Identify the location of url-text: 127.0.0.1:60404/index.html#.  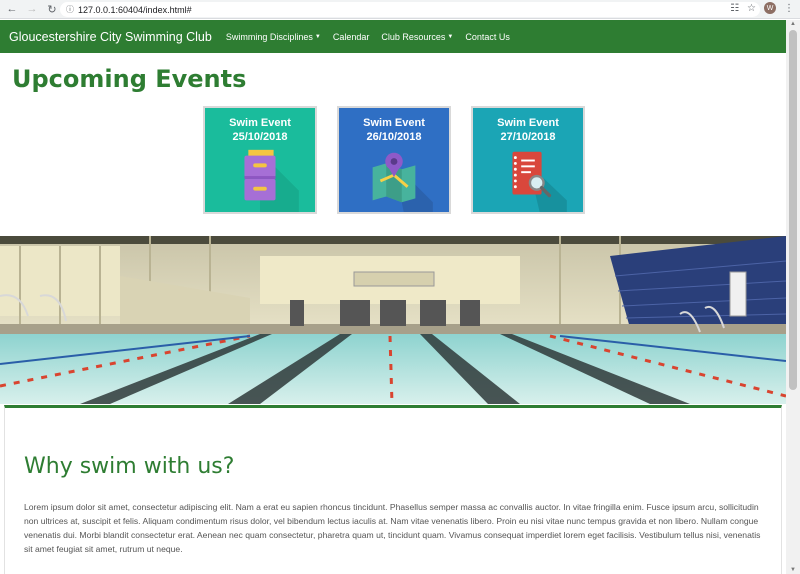
(135, 9).